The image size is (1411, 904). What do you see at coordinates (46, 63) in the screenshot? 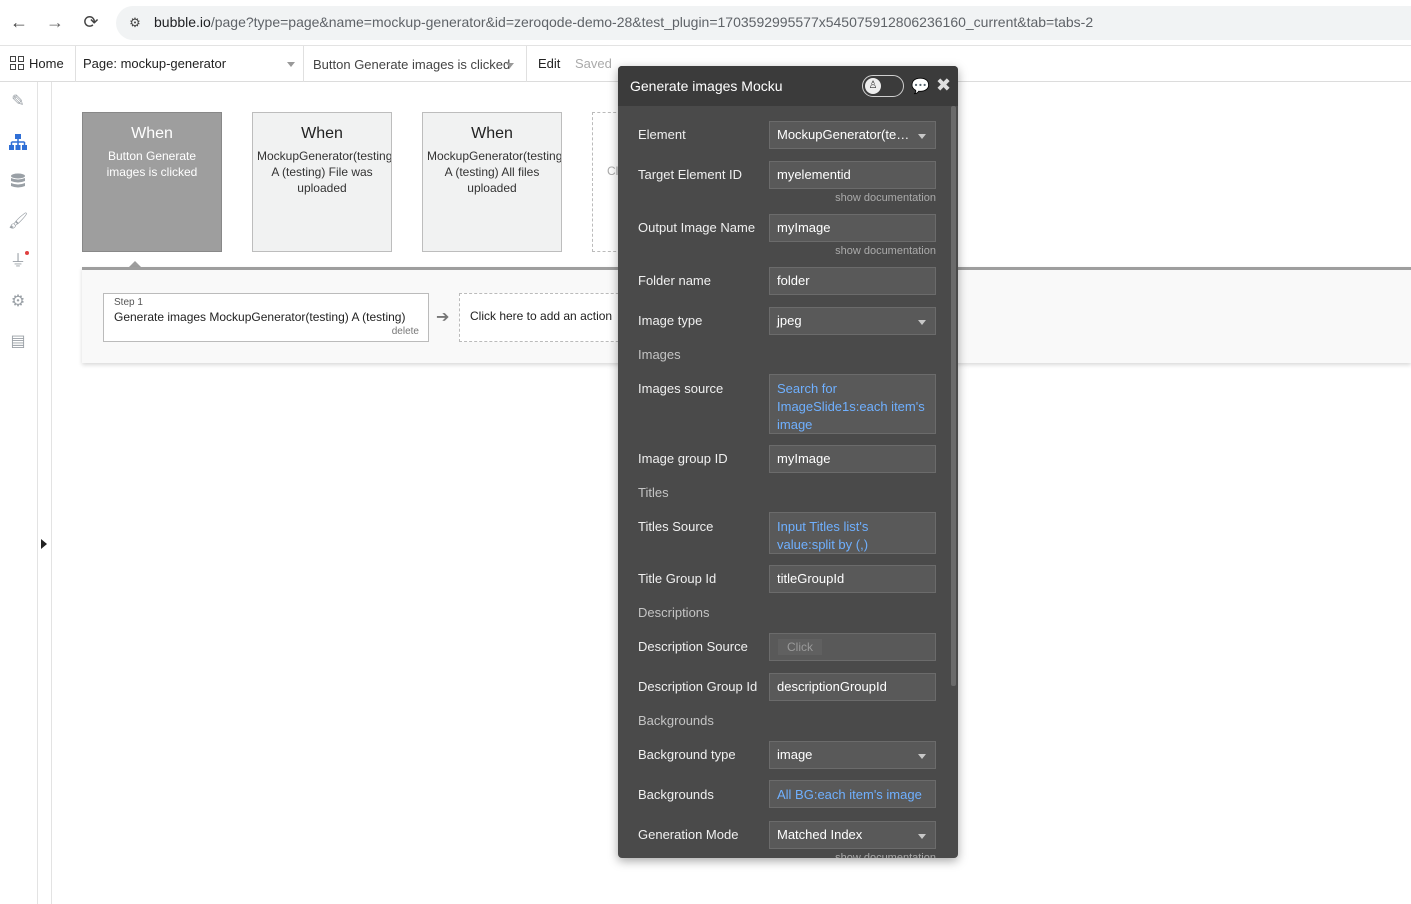
I see `home-label: Home` at bounding box center [46, 63].